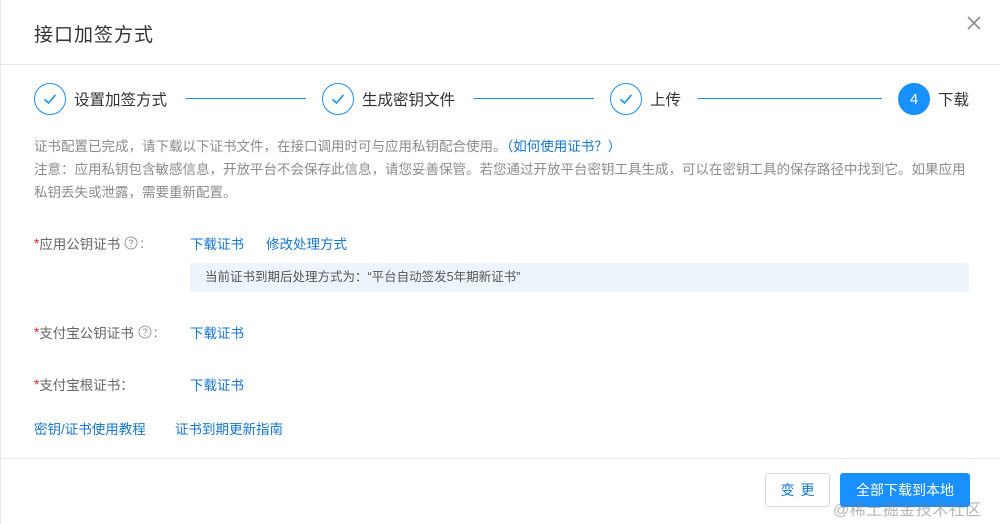 The height and width of the screenshot is (524, 1000). What do you see at coordinates (500, 32) in the screenshot?
I see `dialog-header: 接口加签方式` at bounding box center [500, 32].